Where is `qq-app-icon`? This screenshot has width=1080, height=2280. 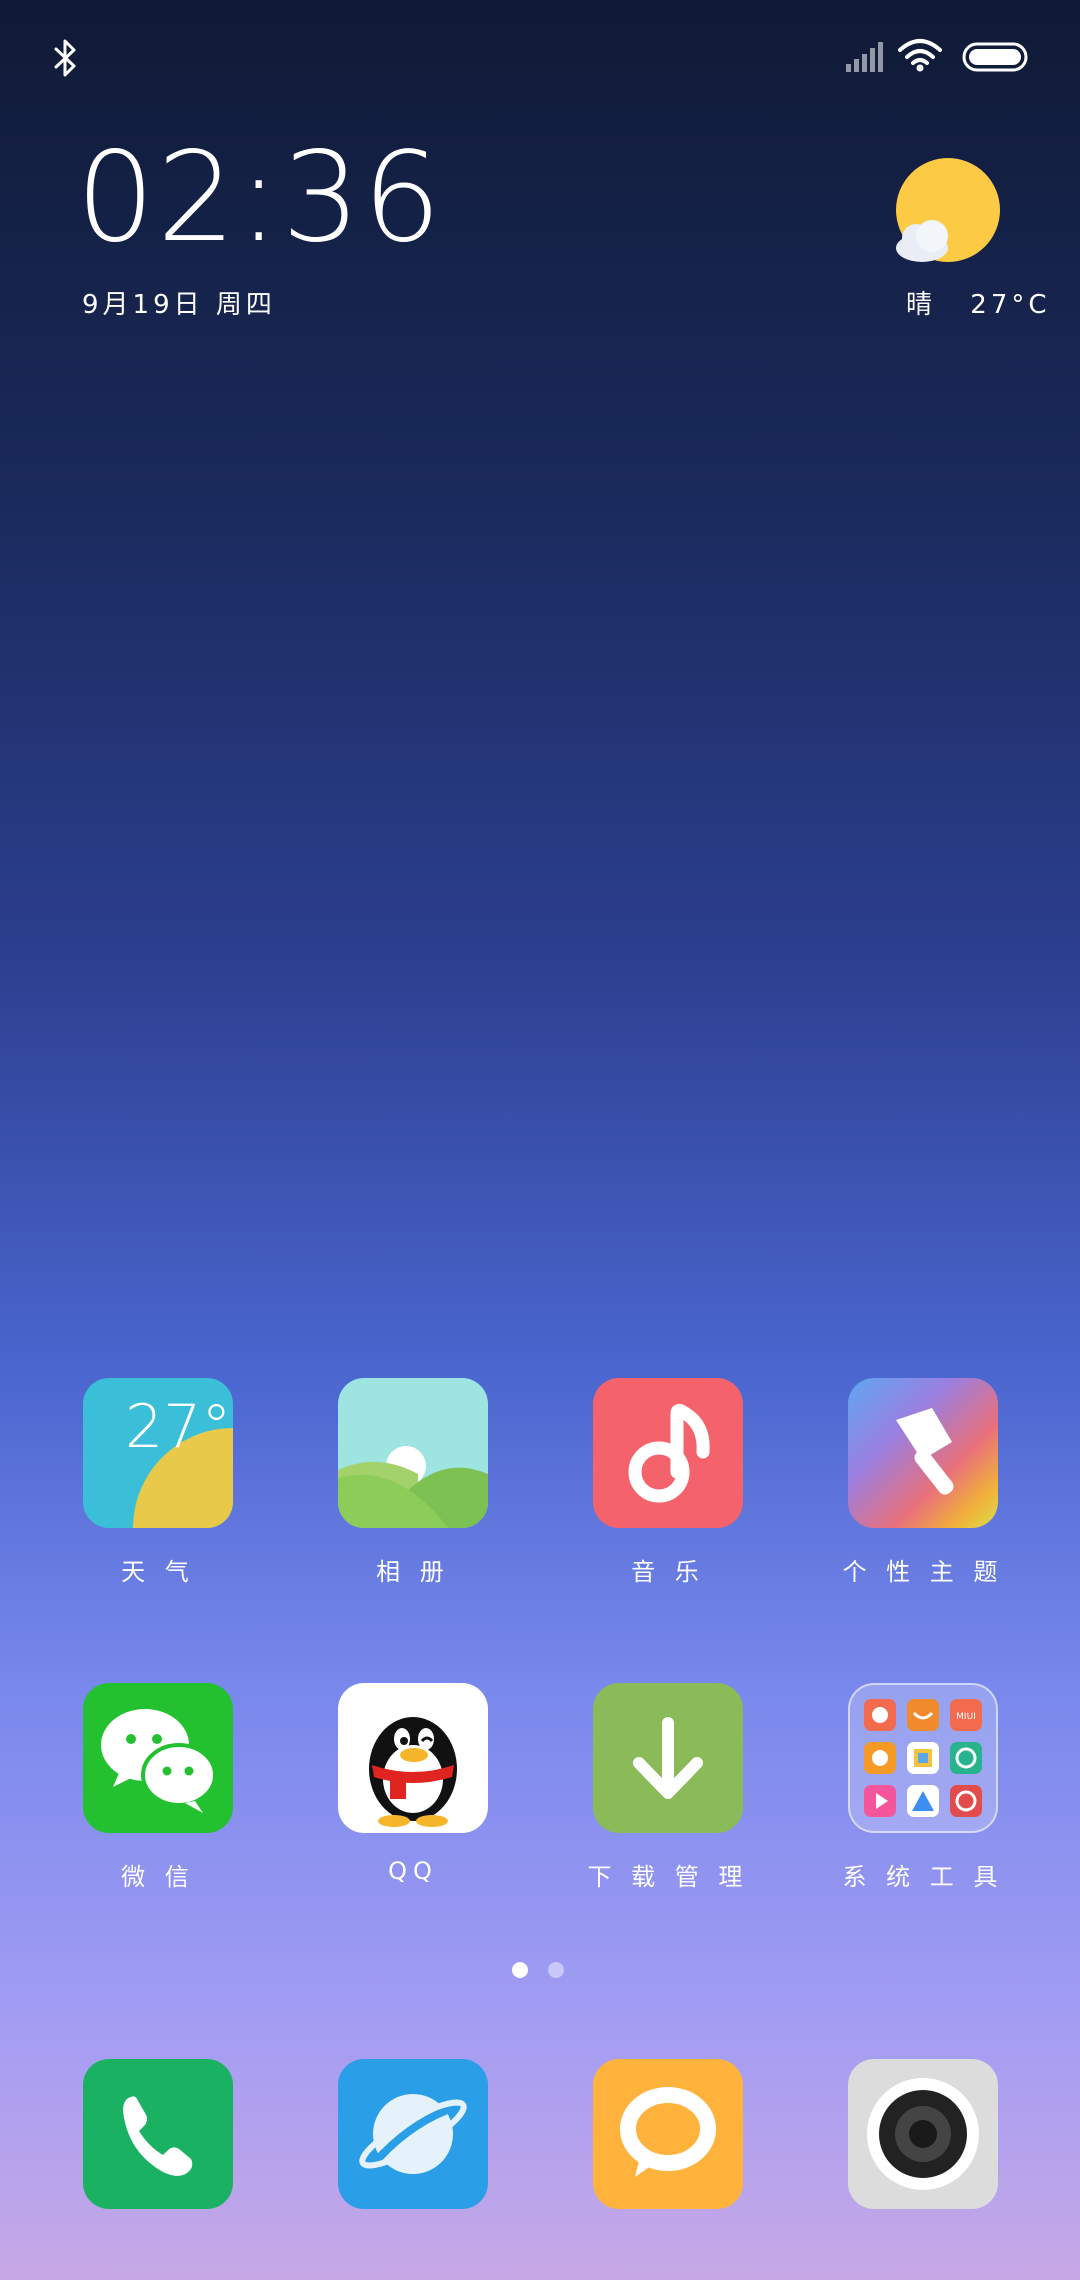 qq-app-icon is located at coordinates (413, 1758).